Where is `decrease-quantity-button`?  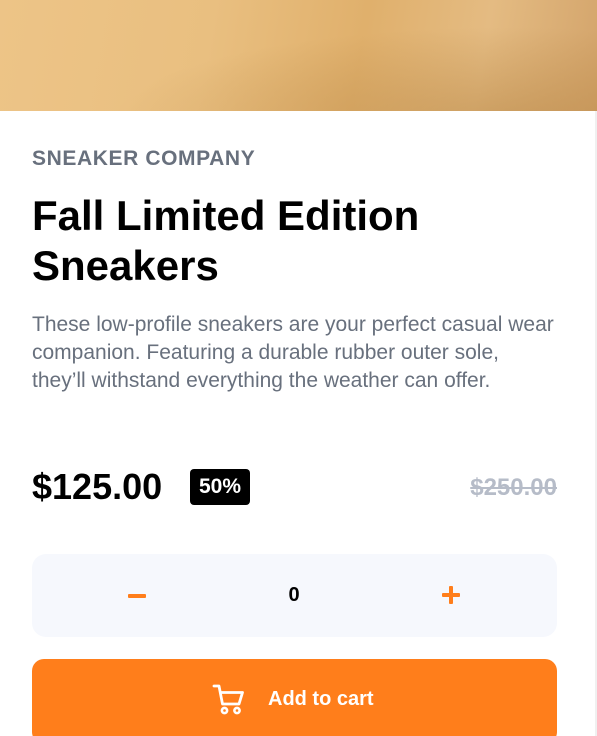
decrease-quantity-button is located at coordinates (137, 595).